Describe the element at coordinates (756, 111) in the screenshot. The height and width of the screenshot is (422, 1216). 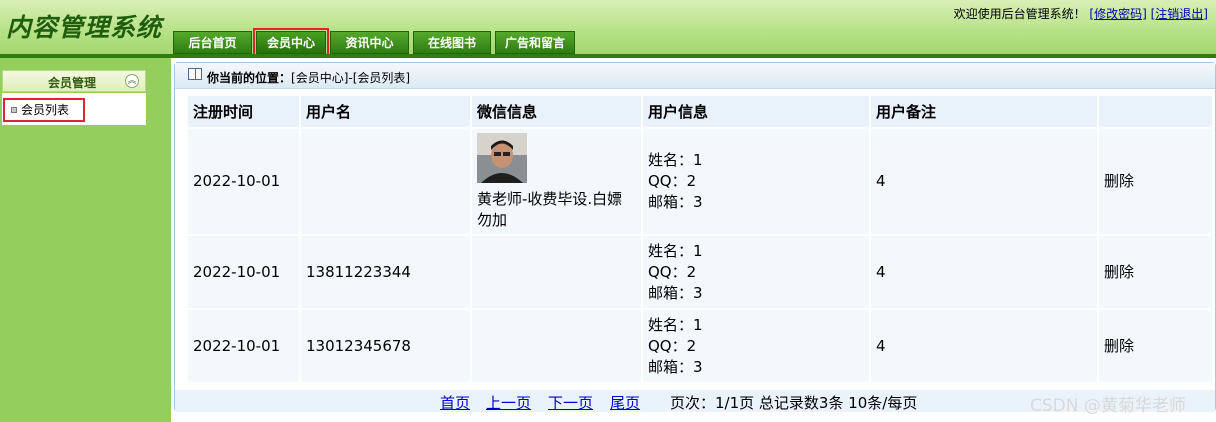
I see `col-header-user-info: 用户信息` at that location.